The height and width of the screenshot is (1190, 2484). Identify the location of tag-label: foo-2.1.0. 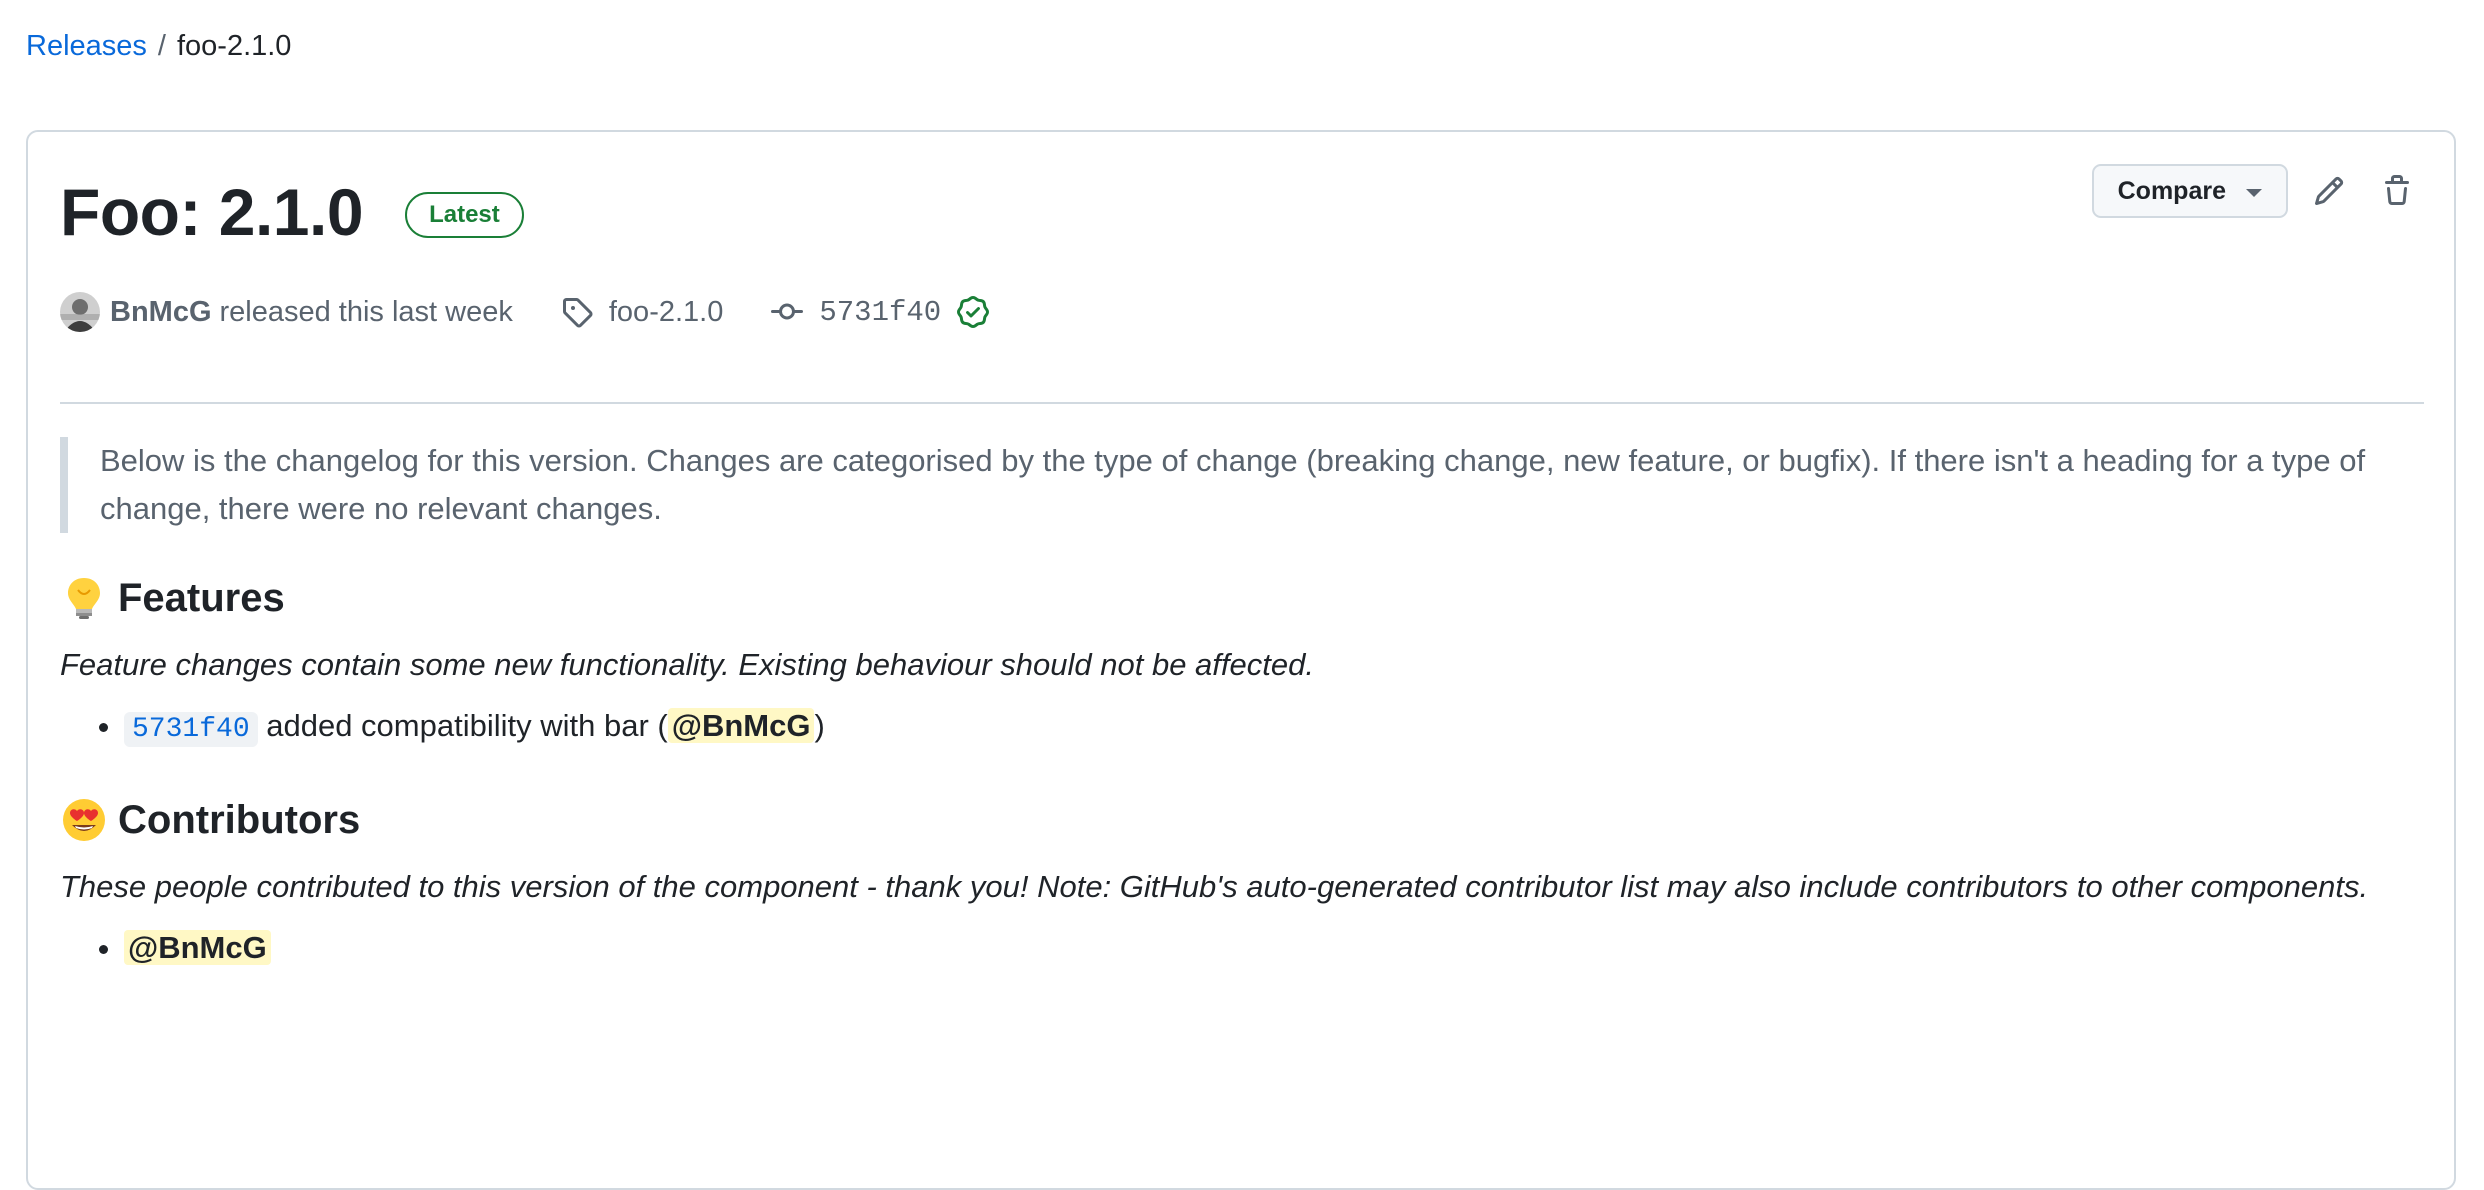
(666, 311).